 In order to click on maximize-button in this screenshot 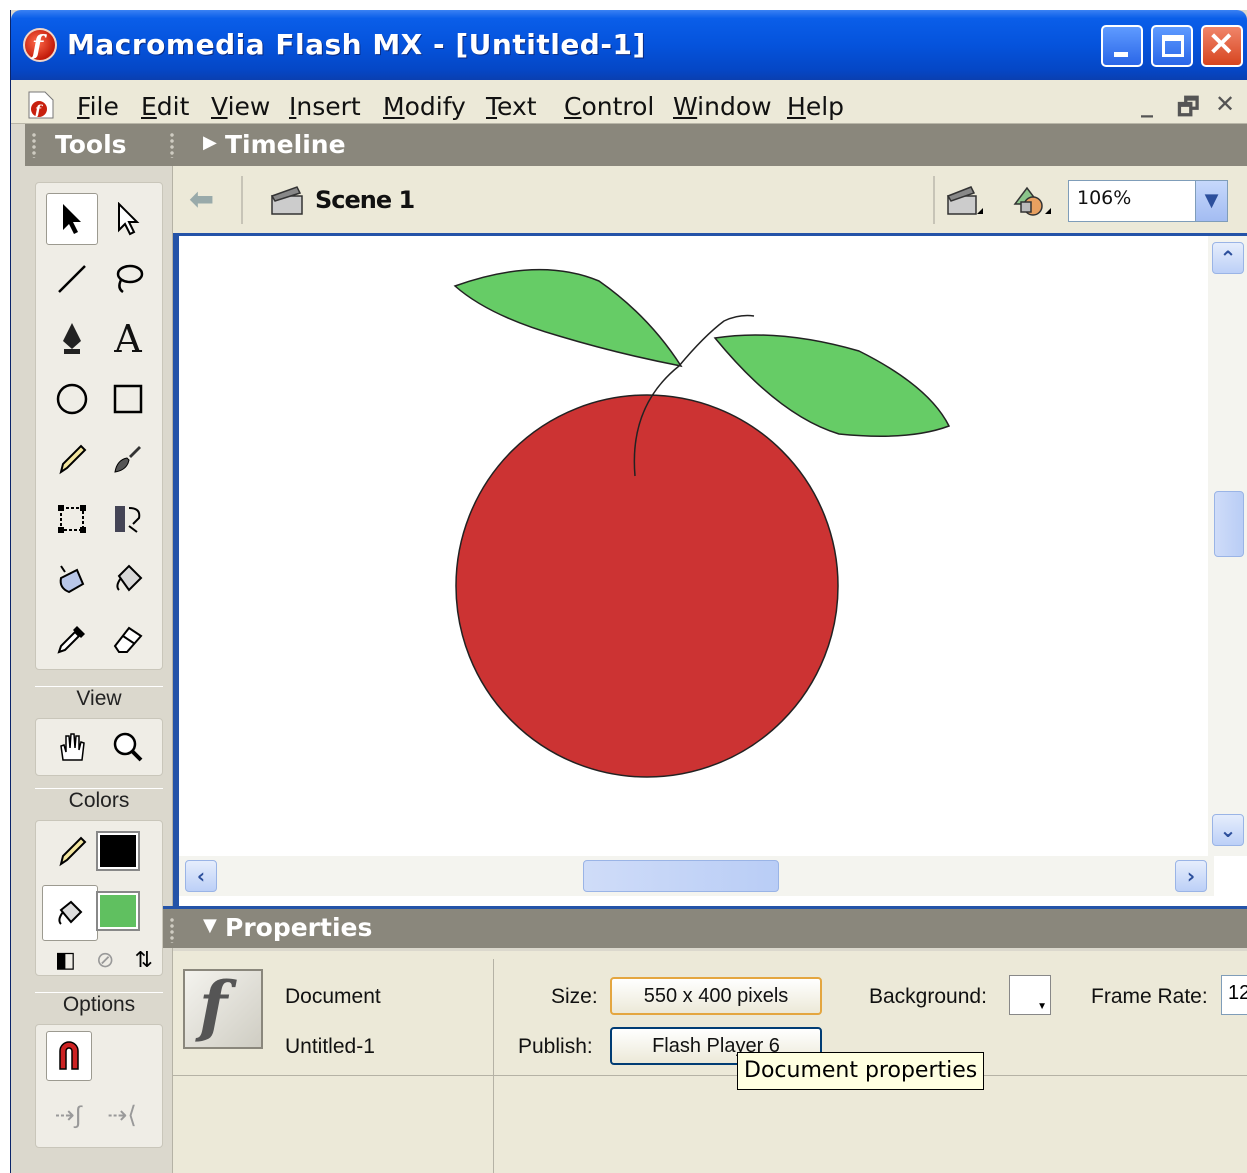, I will do `click(1172, 46)`.